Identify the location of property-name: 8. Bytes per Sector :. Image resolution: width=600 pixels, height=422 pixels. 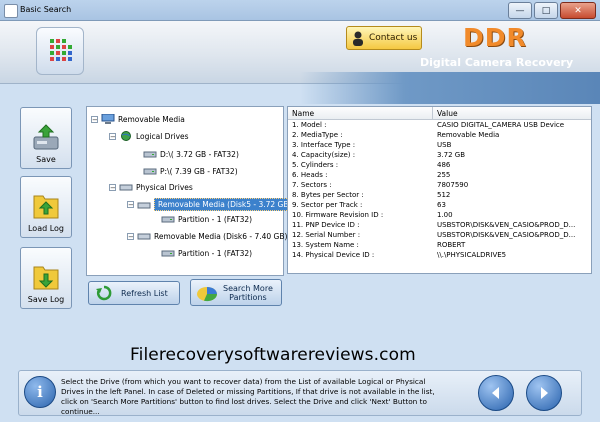
(328, 195).